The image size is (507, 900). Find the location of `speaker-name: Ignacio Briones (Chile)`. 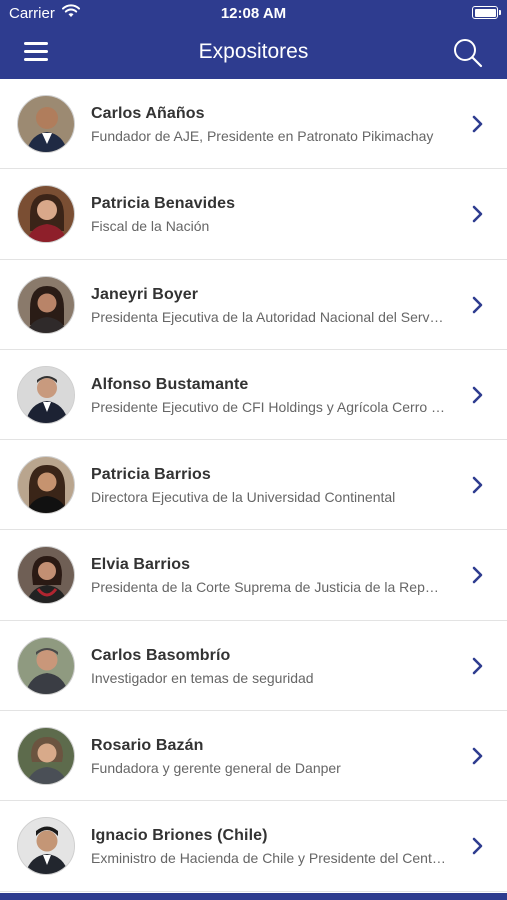

speaker-name: Ignacio Briones (Chile) is located at coordinates (179, 836).